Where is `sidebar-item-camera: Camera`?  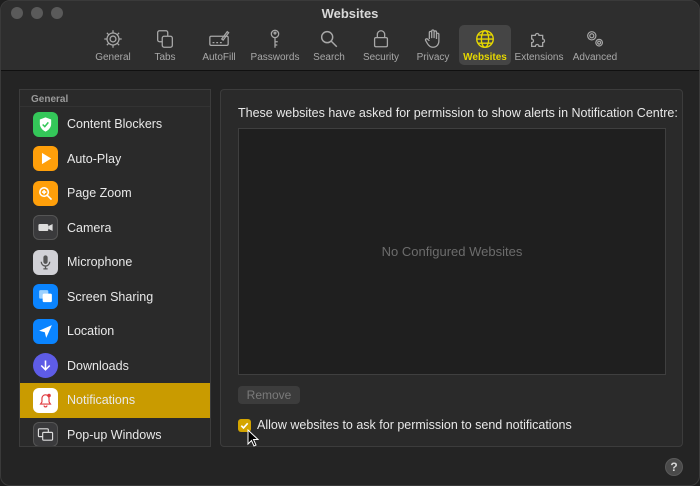
sidebar-item-camera: Camera is located at coordinates (115, 228).